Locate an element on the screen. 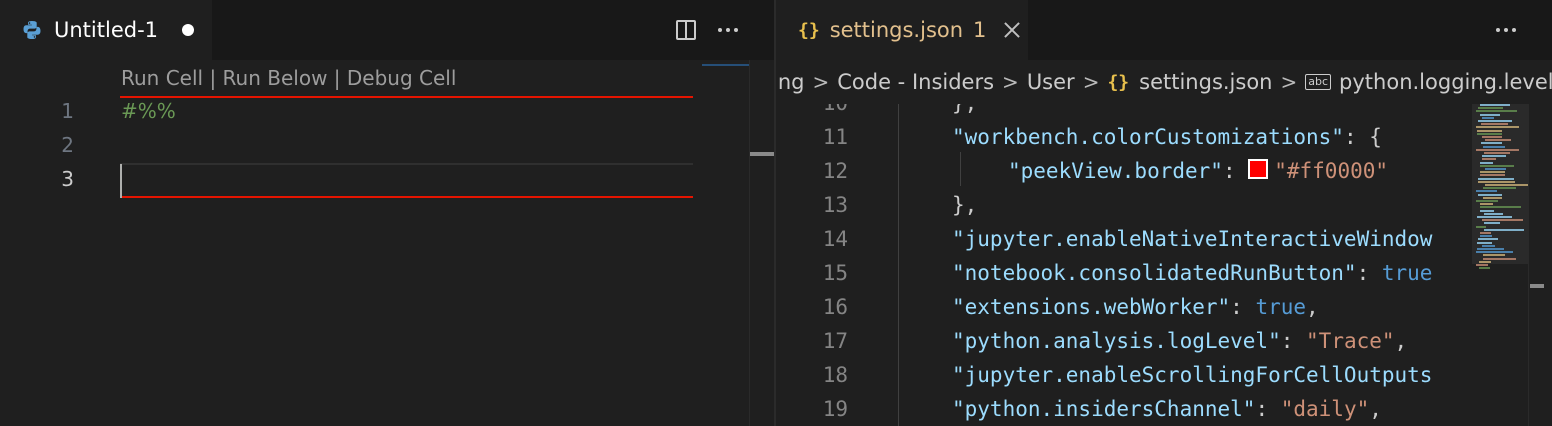  line-number: 17 is located at coordinates (835, 341).